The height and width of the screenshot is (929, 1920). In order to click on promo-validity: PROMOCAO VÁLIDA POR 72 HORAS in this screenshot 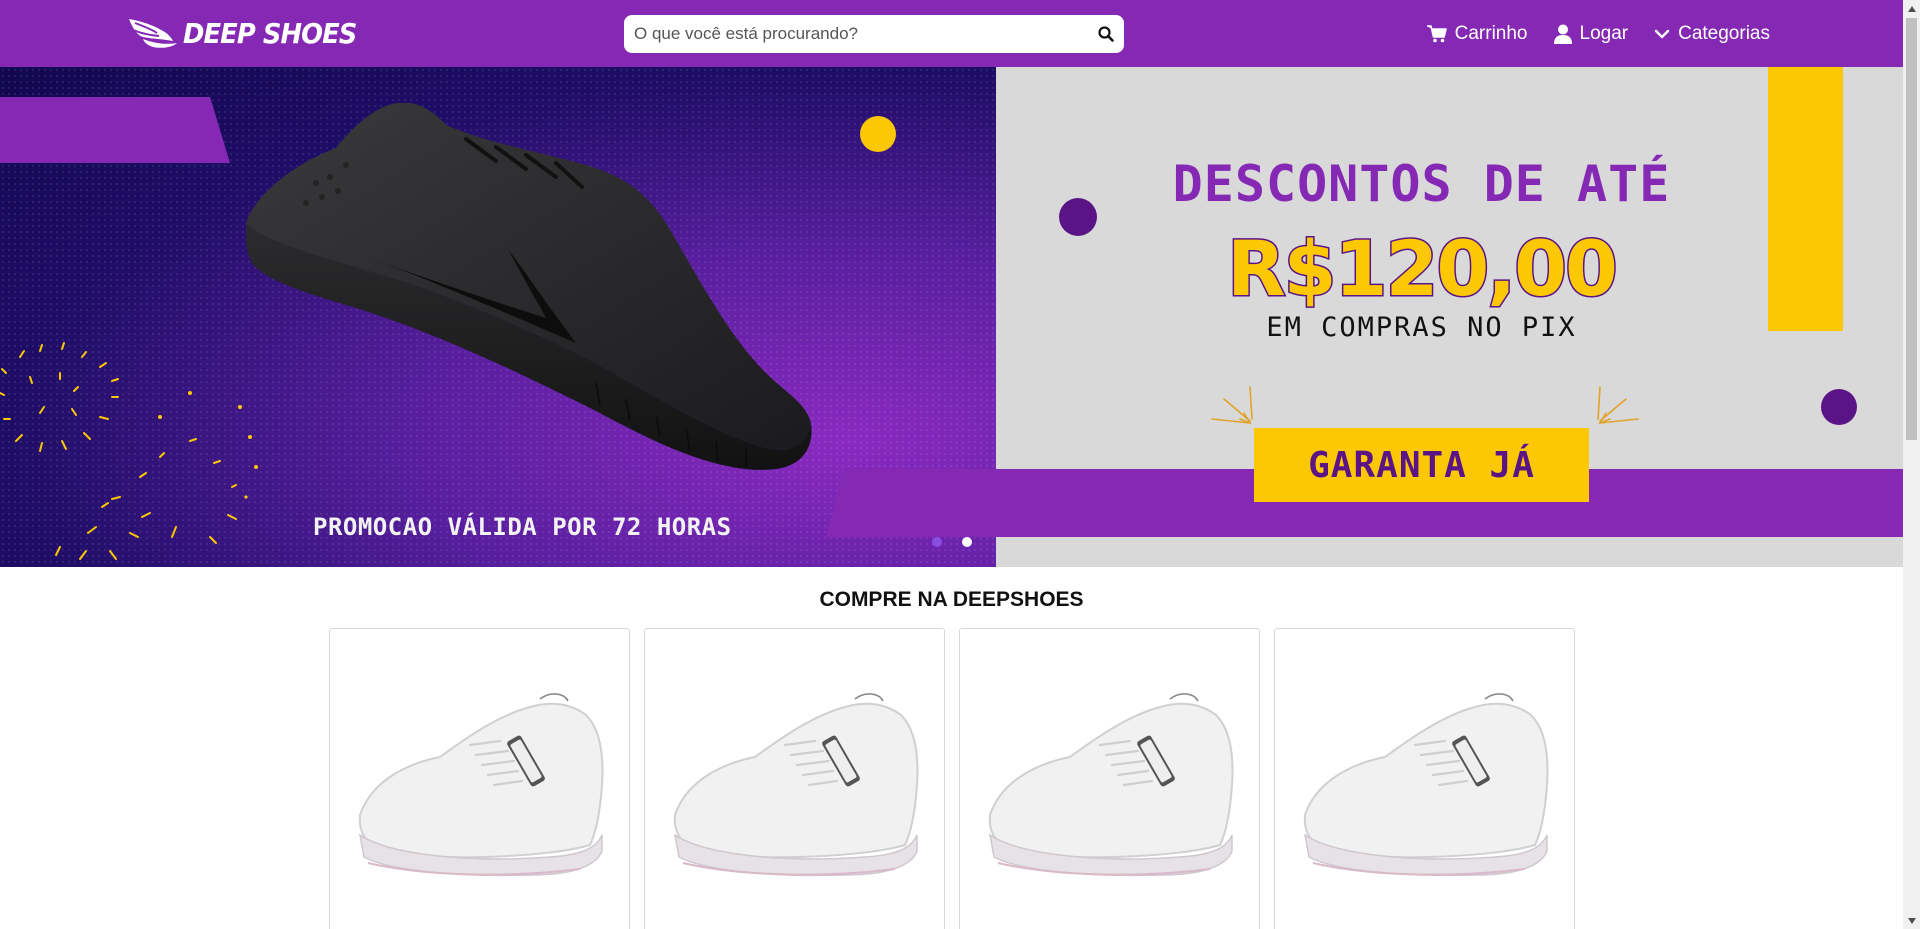, I will do `click(522, 527)`.